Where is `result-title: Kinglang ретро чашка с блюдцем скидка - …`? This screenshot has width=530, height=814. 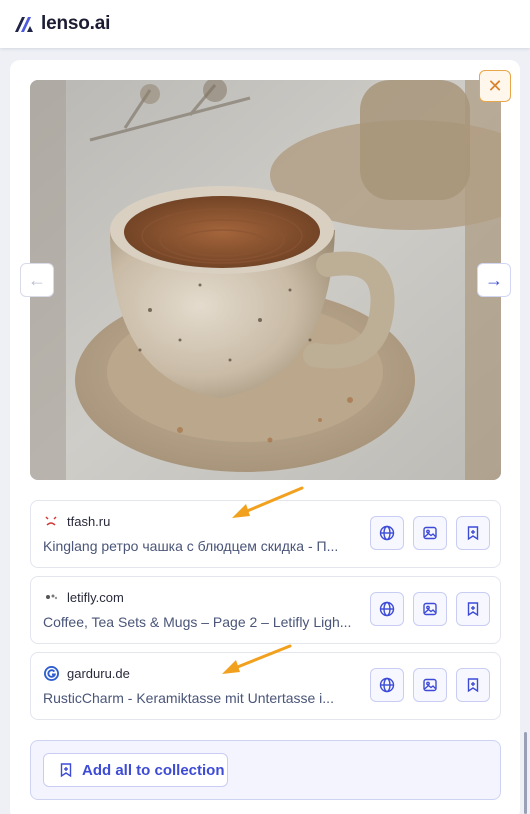
result-title: Kinglang ретро чашка с блюдцем скидка - … is located at coordinates (202, 546).